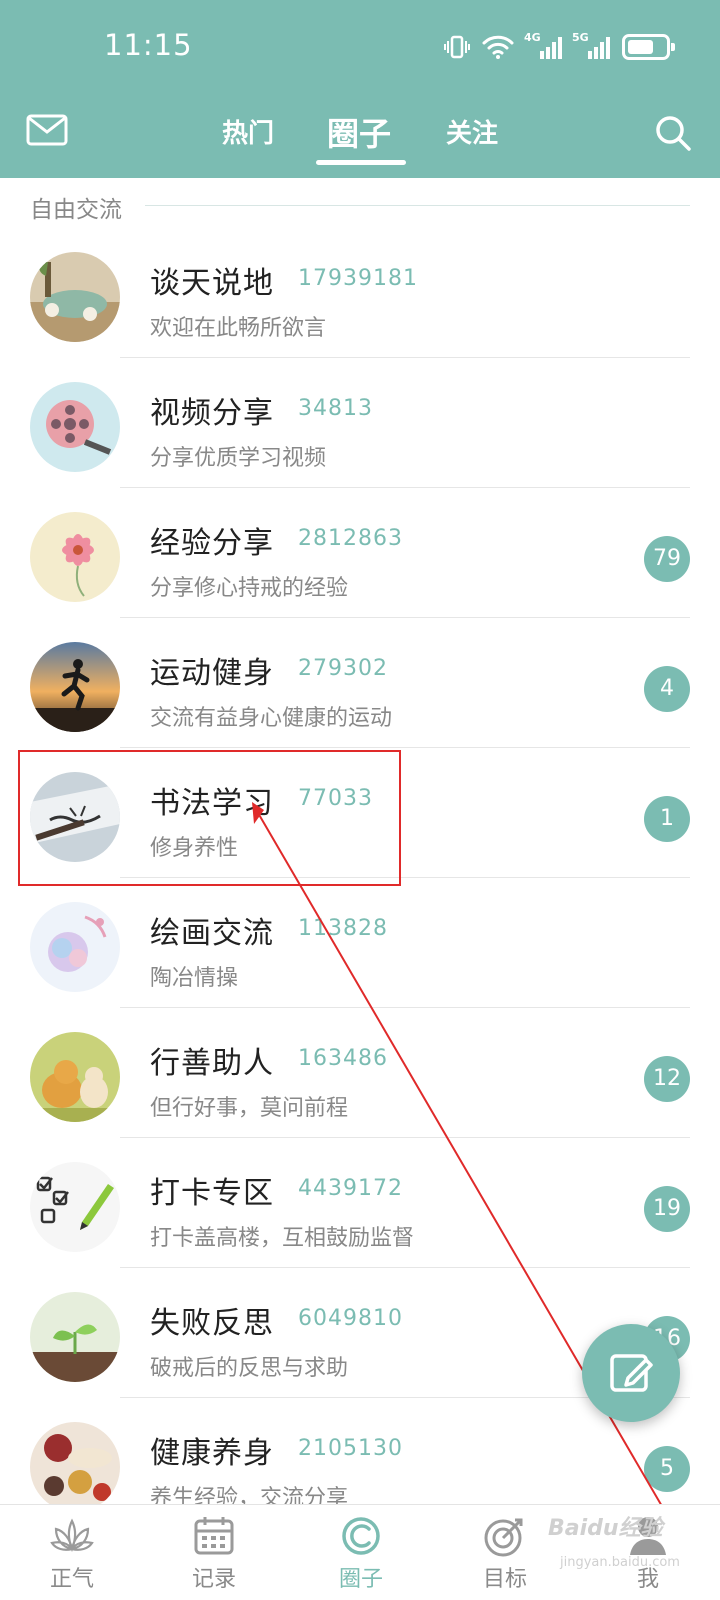  I want to click on member-count: 113828, so click(343, 928).